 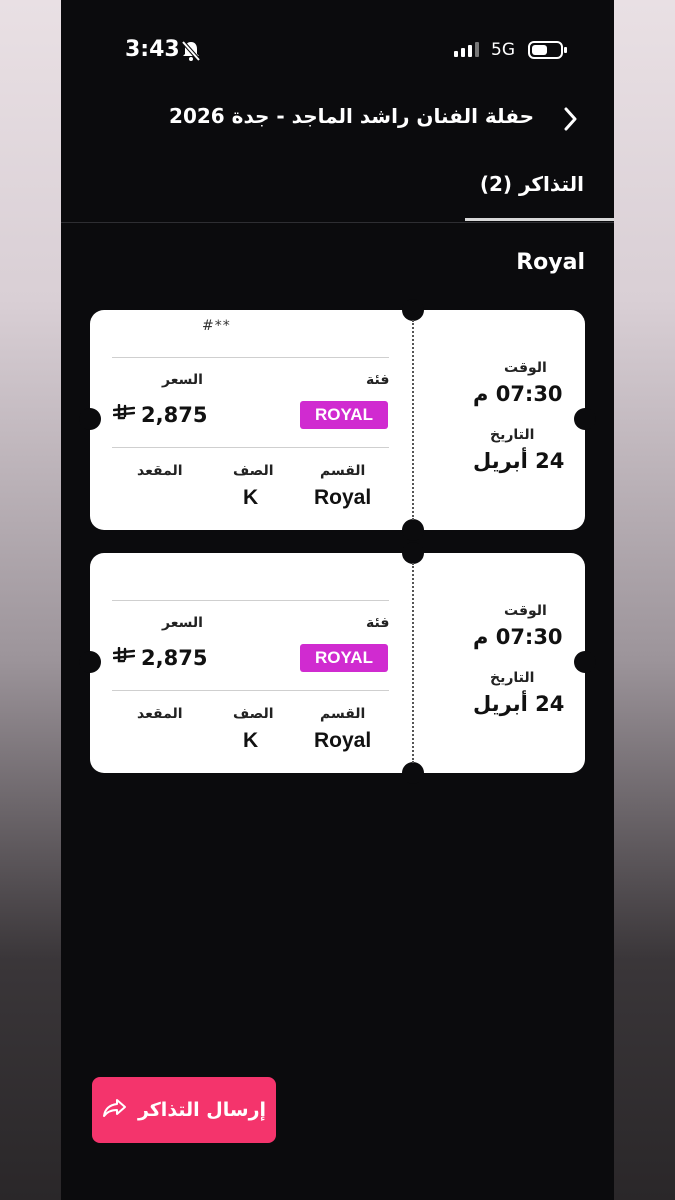 I want to click on network-type: 5G, so click(x=503, y=50).